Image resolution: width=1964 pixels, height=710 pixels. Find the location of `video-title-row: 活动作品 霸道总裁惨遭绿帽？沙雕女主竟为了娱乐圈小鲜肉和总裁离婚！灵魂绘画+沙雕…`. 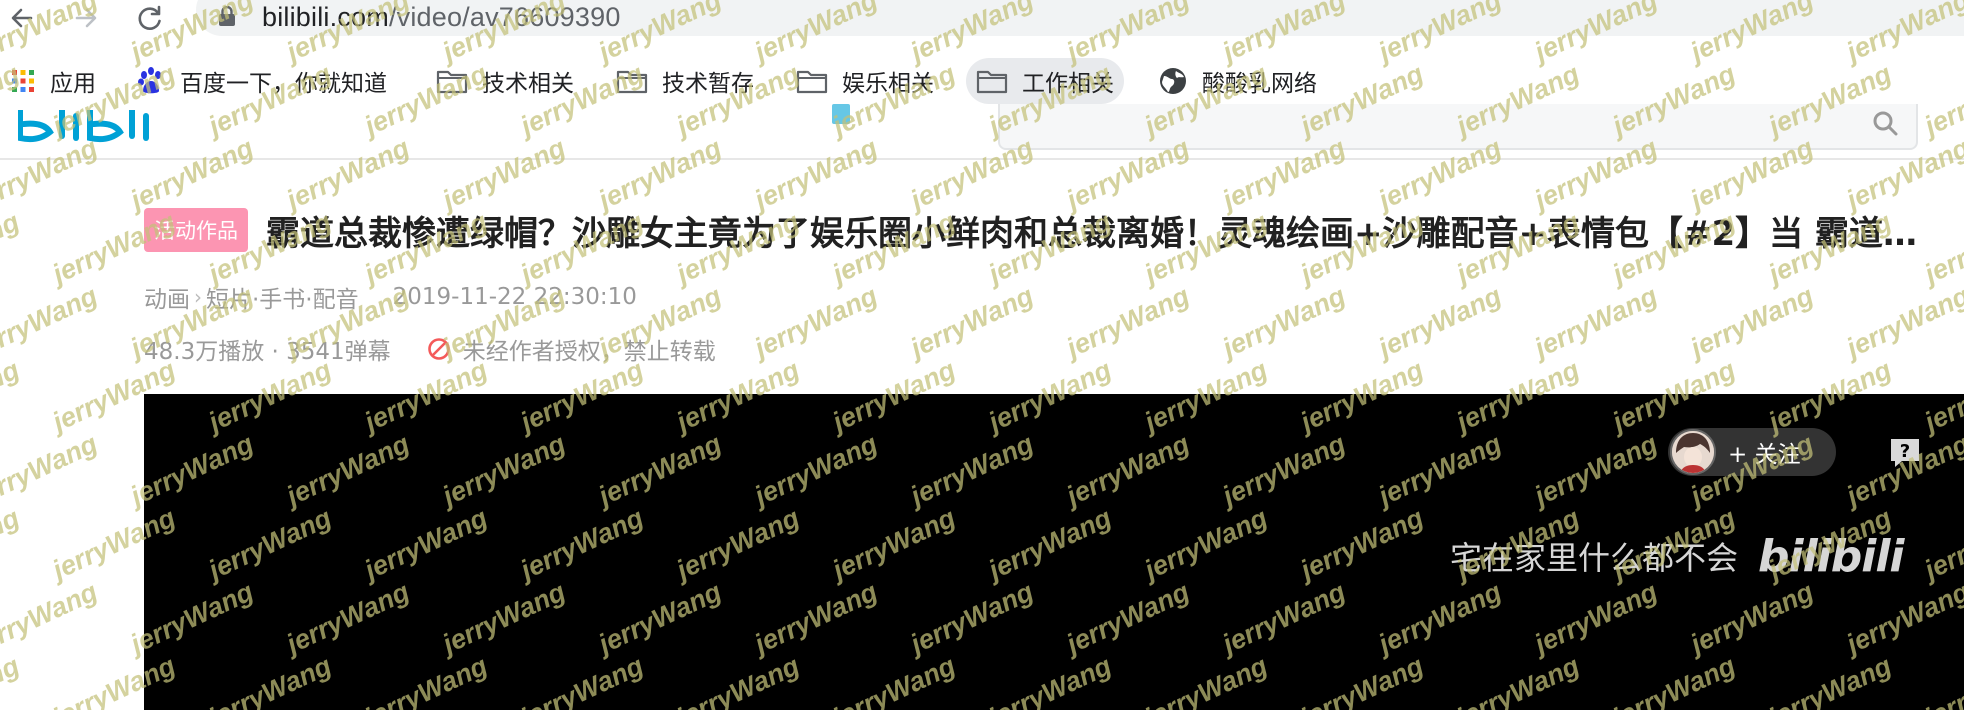

video-title-row: 活动作品 霸道总裁惨遭绿帽？沙雕女主竟为了娱乐圈小鲜肉和总裁离婚！灵魂绘画+沙雕… is located at coordinates (1054, 230).